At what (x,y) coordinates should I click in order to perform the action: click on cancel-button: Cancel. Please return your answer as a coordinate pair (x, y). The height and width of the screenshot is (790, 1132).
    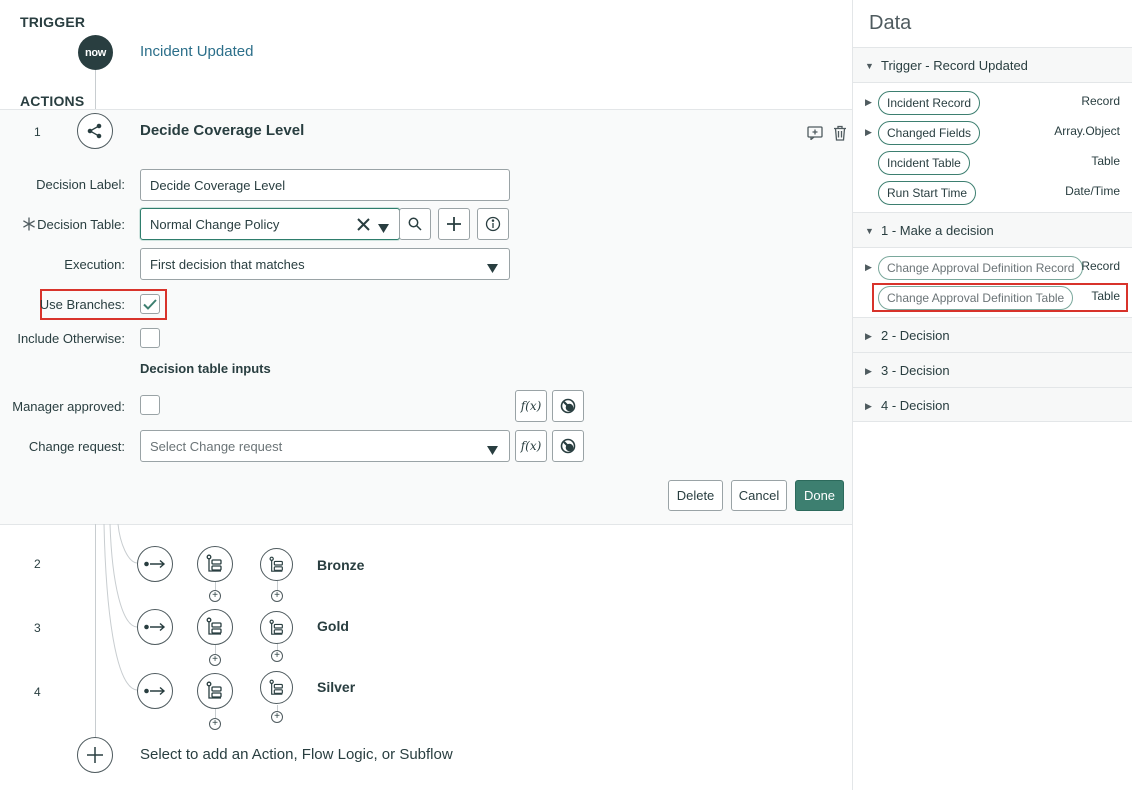
    Looking at the image, I should click on (759, 495).